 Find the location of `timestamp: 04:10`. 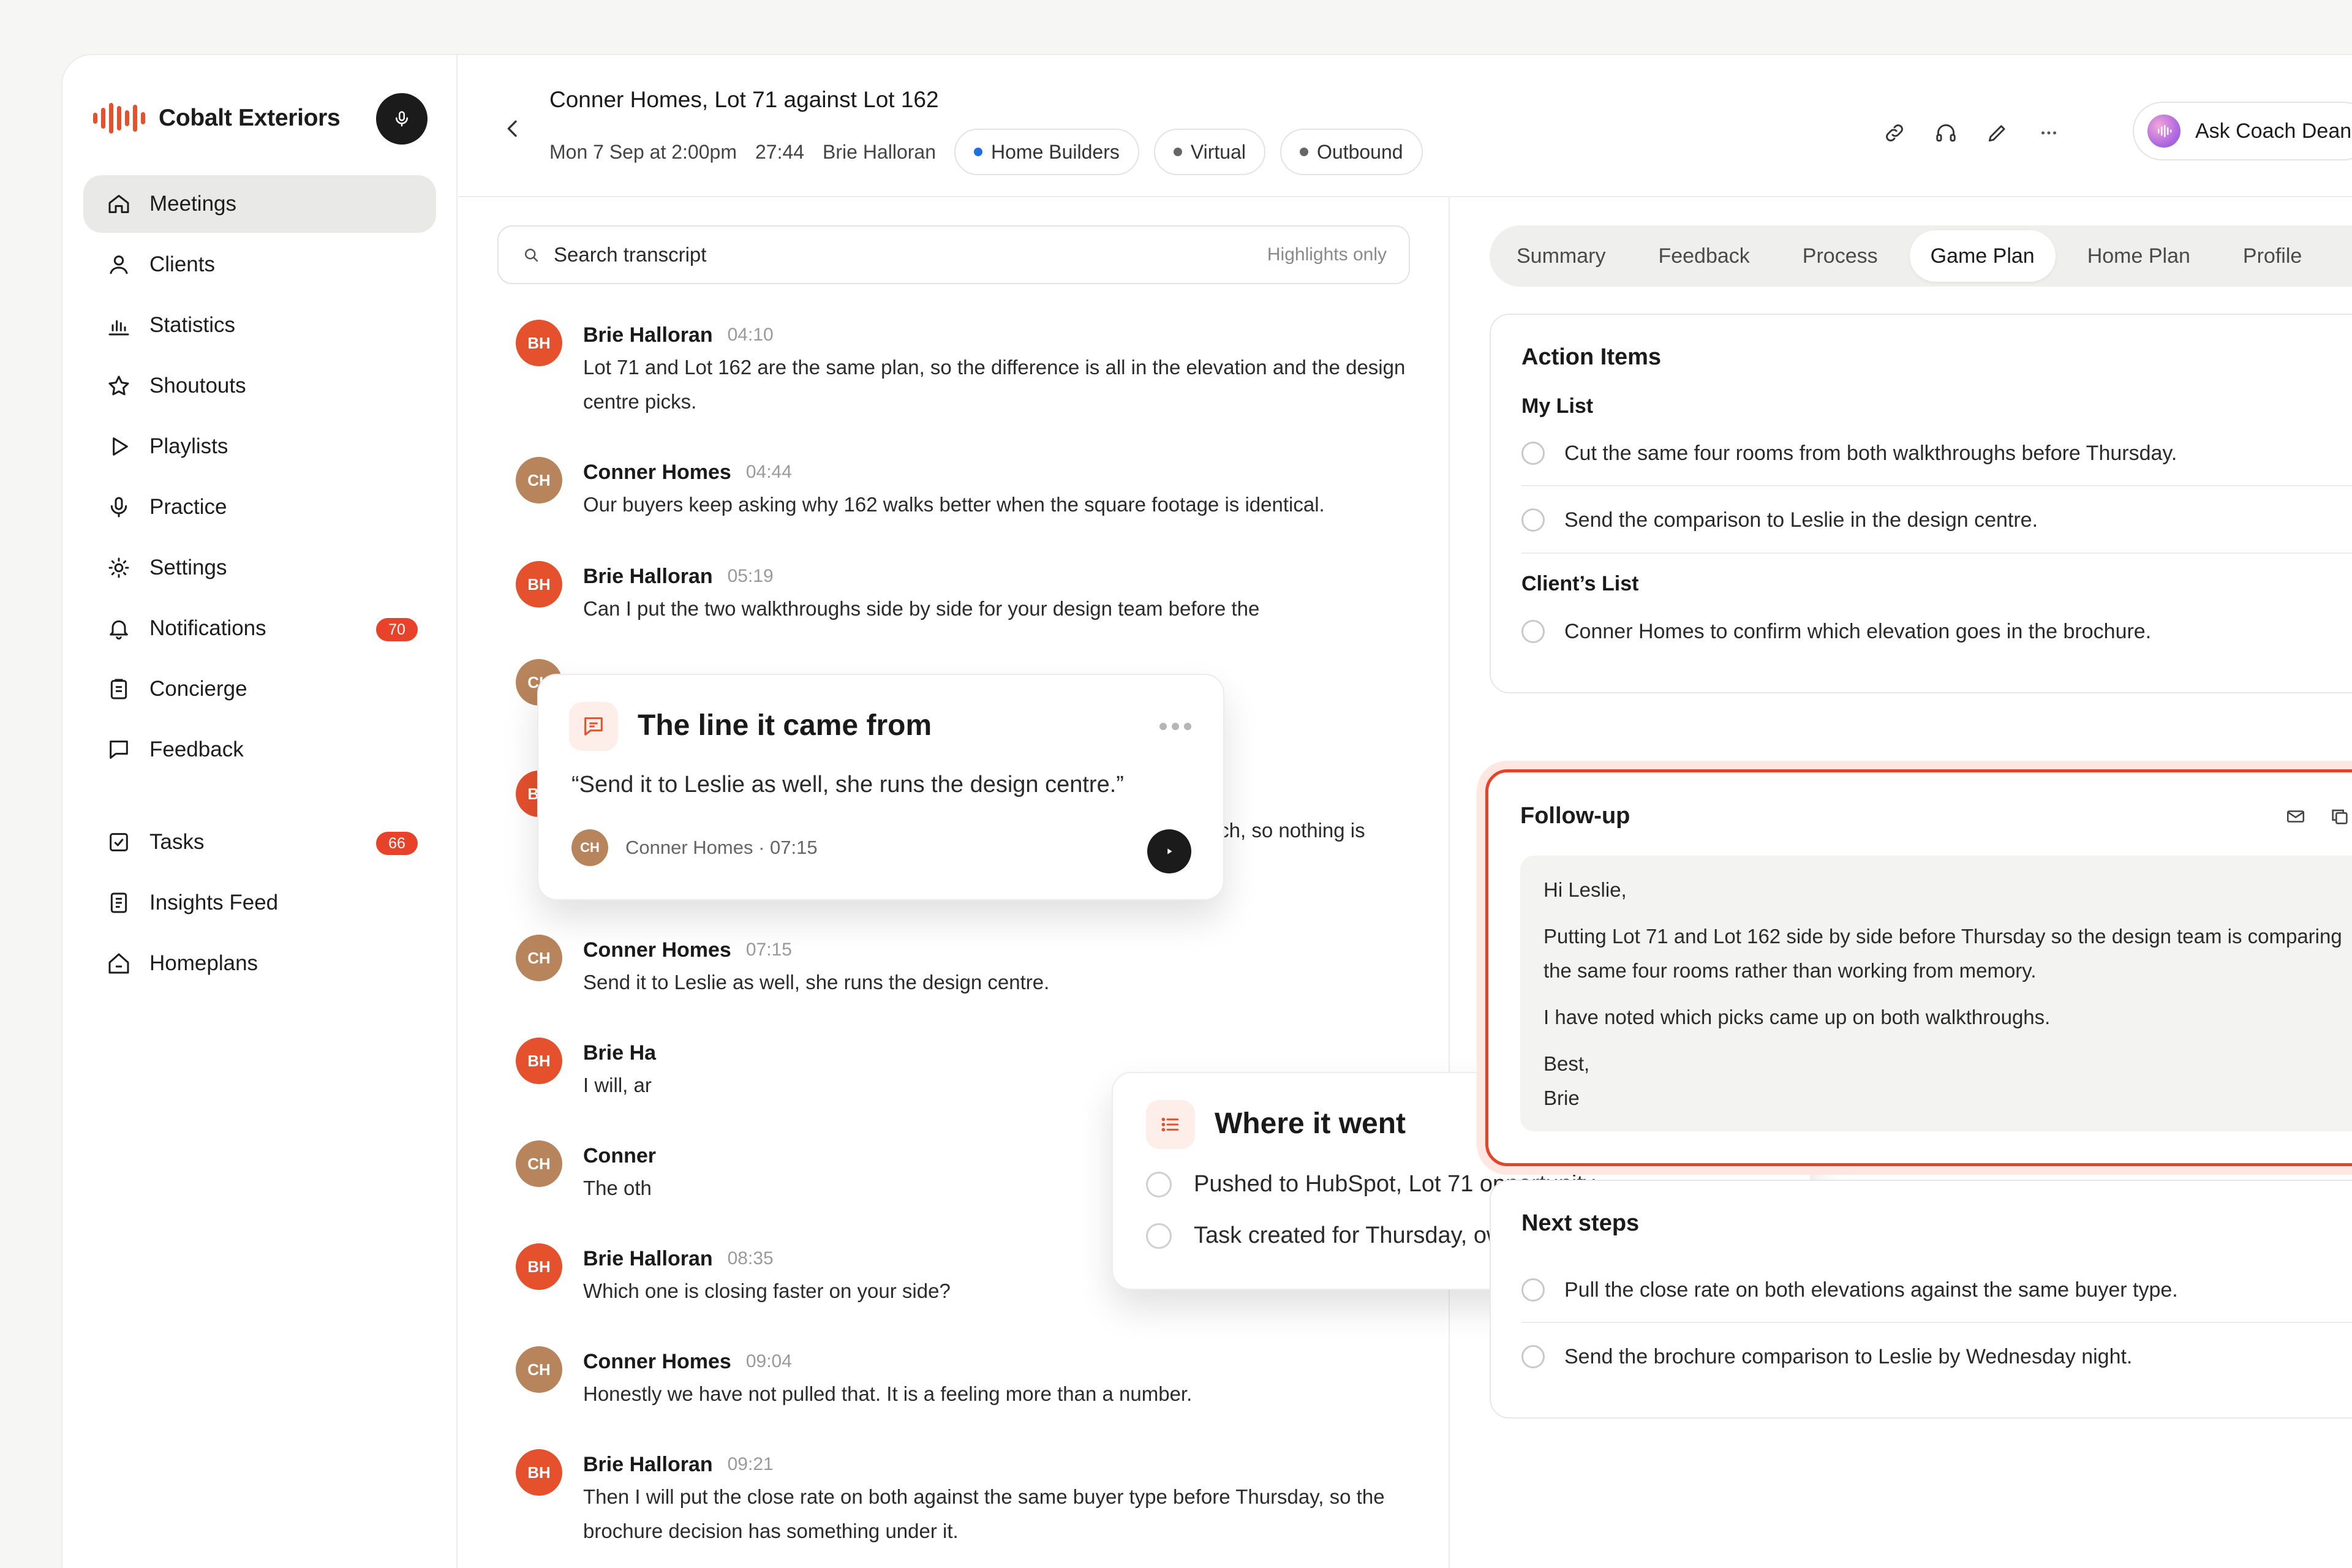

timestamp: 04:10 is located at coordinates (751, 335).